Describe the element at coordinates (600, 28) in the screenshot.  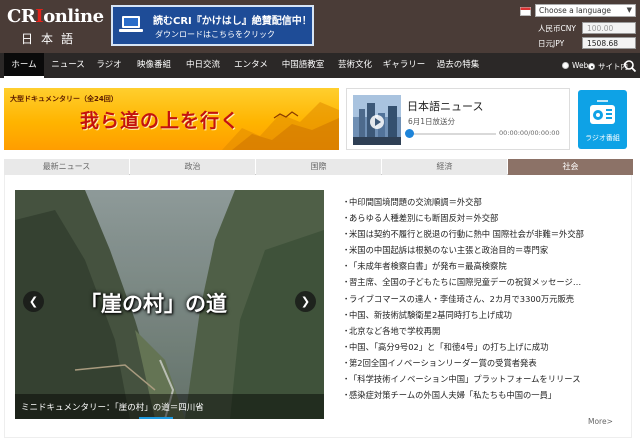
I see `rate-value: 100.00` at that location.